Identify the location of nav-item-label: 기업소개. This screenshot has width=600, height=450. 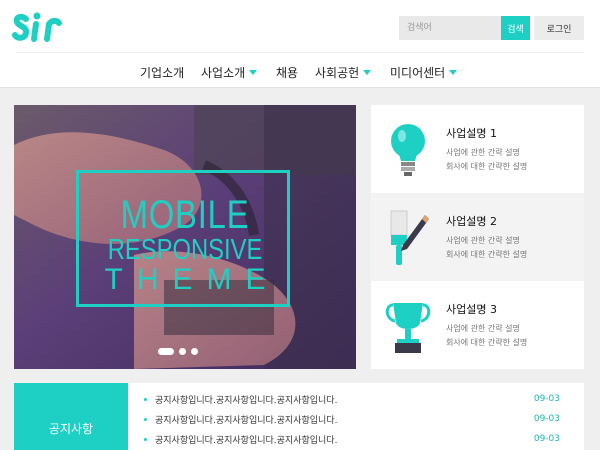
(162, 73).